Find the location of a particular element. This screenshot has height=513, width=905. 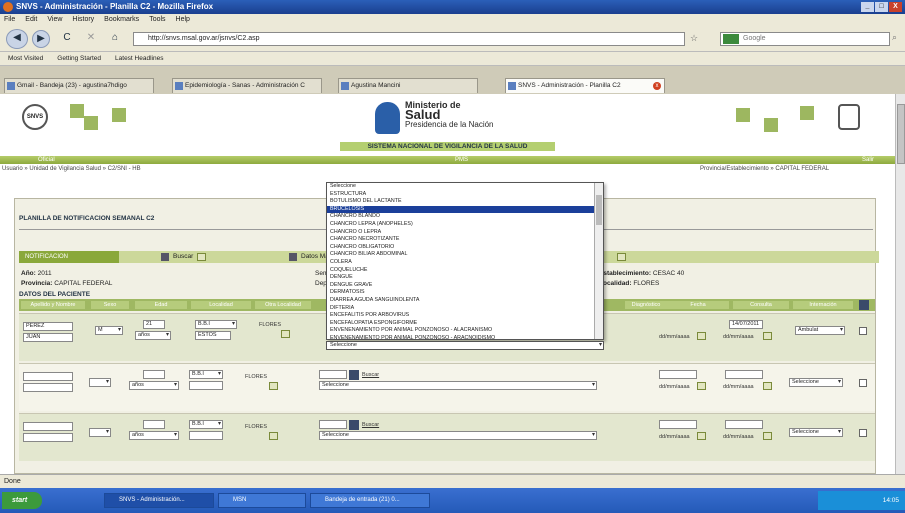

back-button: ◀ is located at coordinates (17, 39).